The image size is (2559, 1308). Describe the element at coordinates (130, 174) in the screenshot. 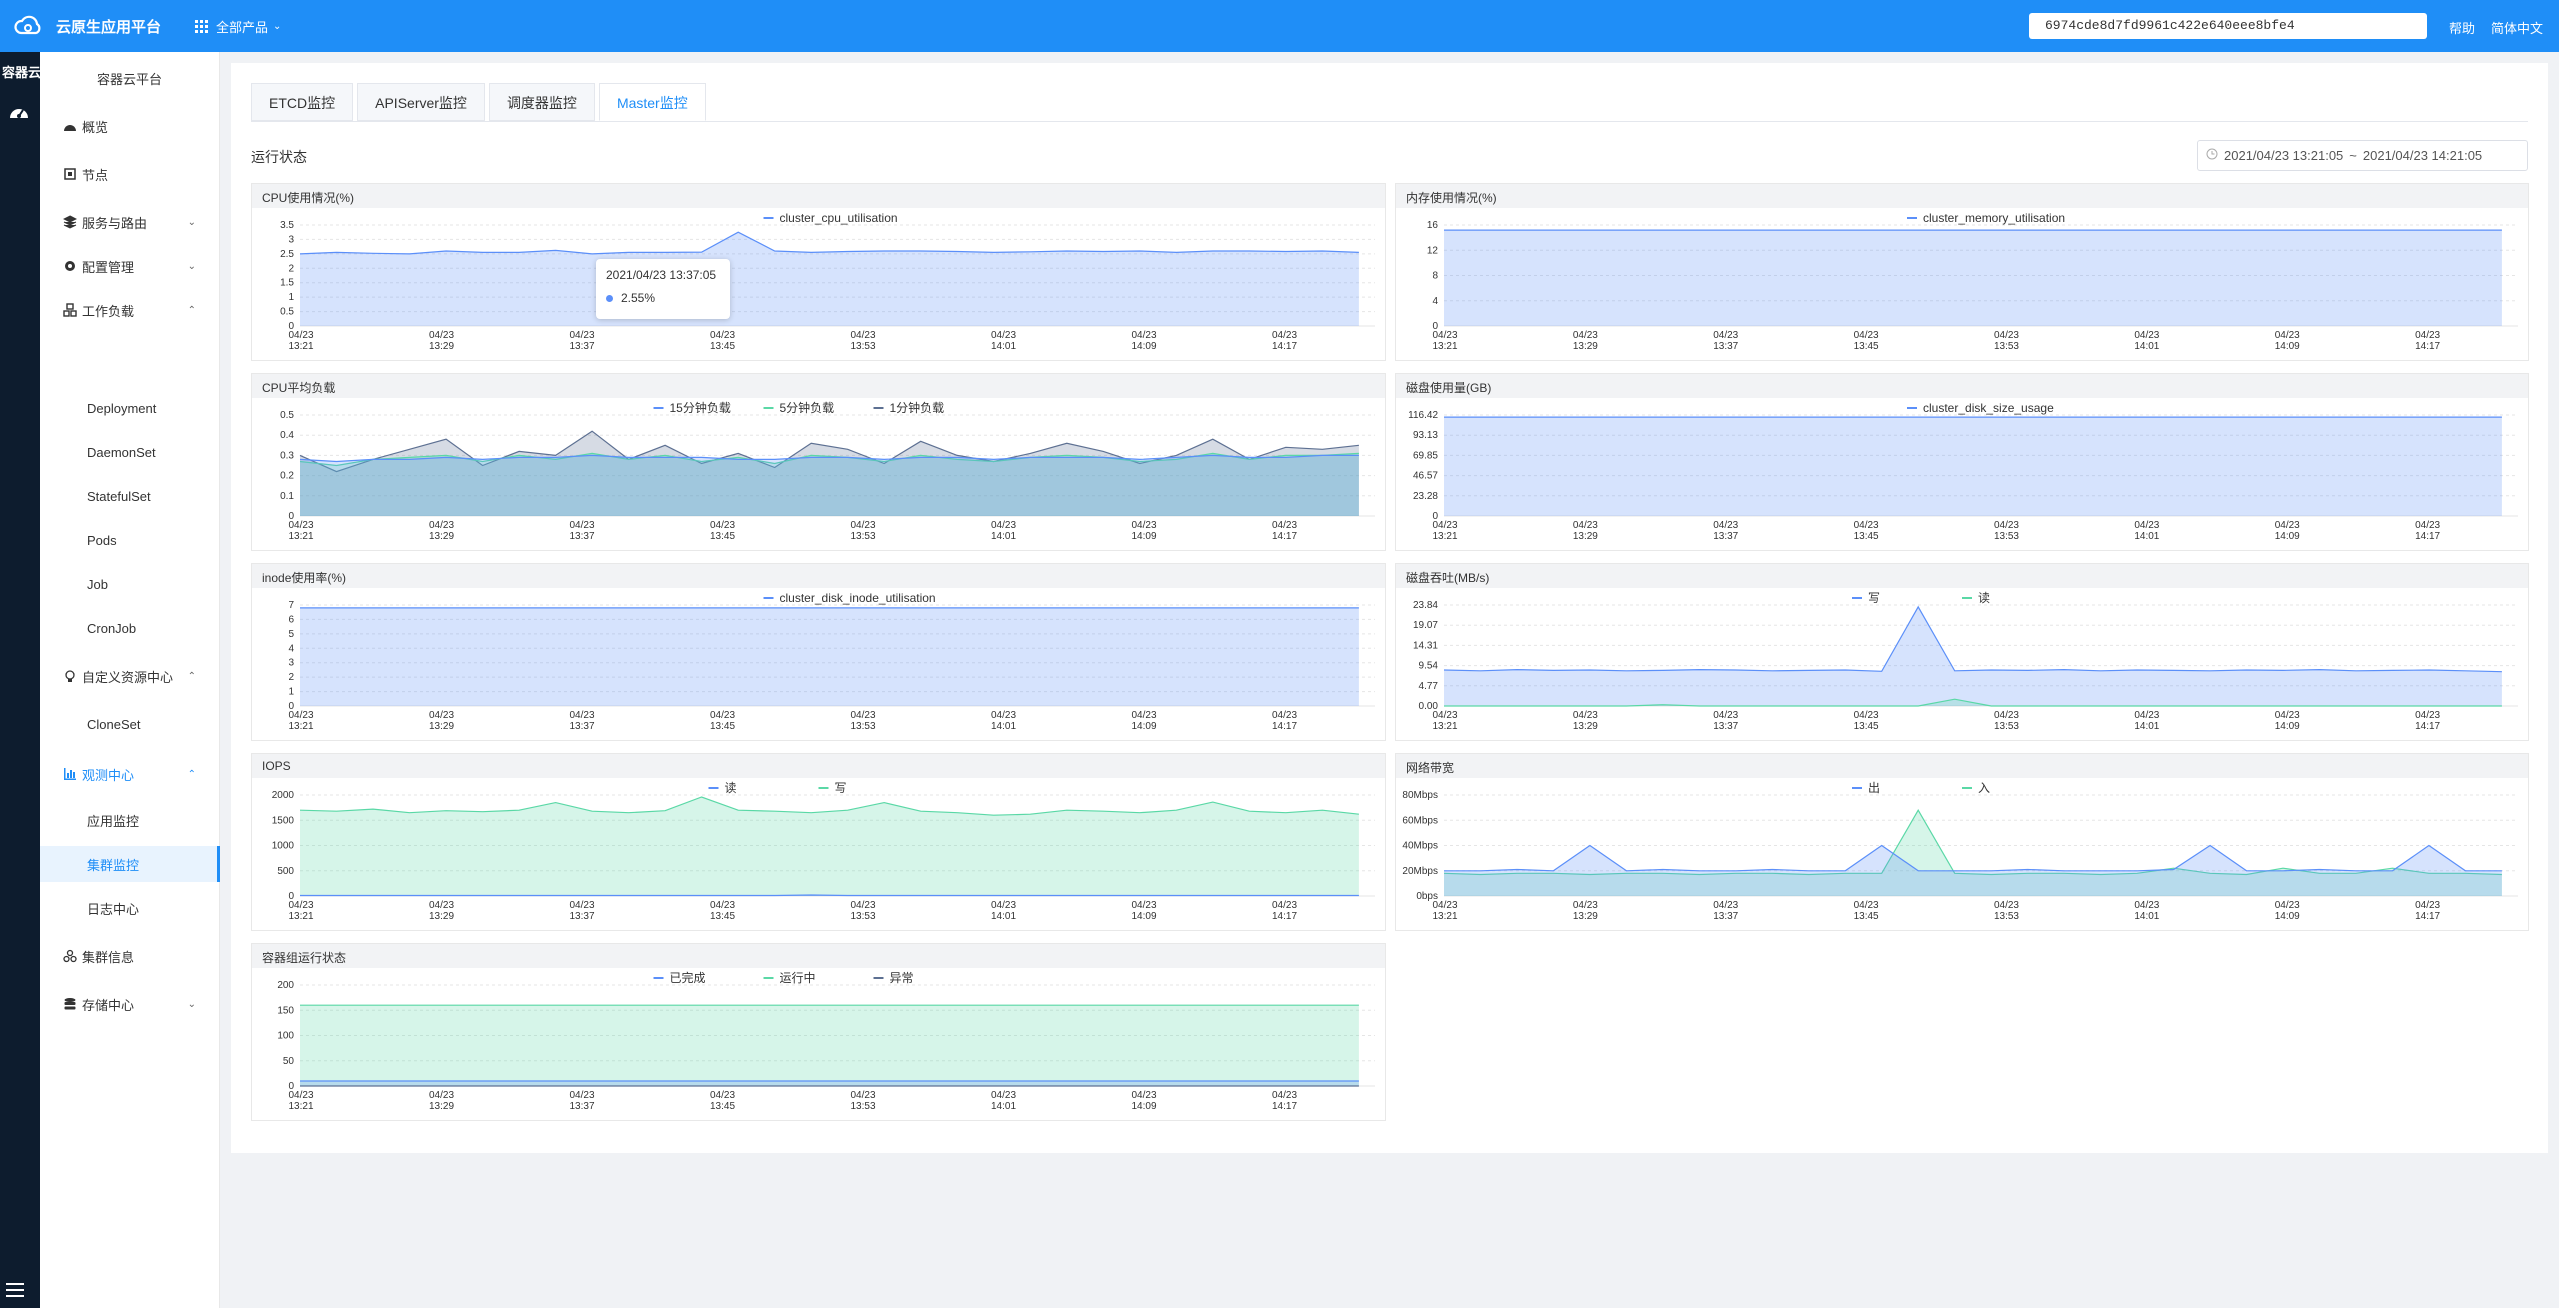

I see `sidebar-item-nodes: 节点` at that location.